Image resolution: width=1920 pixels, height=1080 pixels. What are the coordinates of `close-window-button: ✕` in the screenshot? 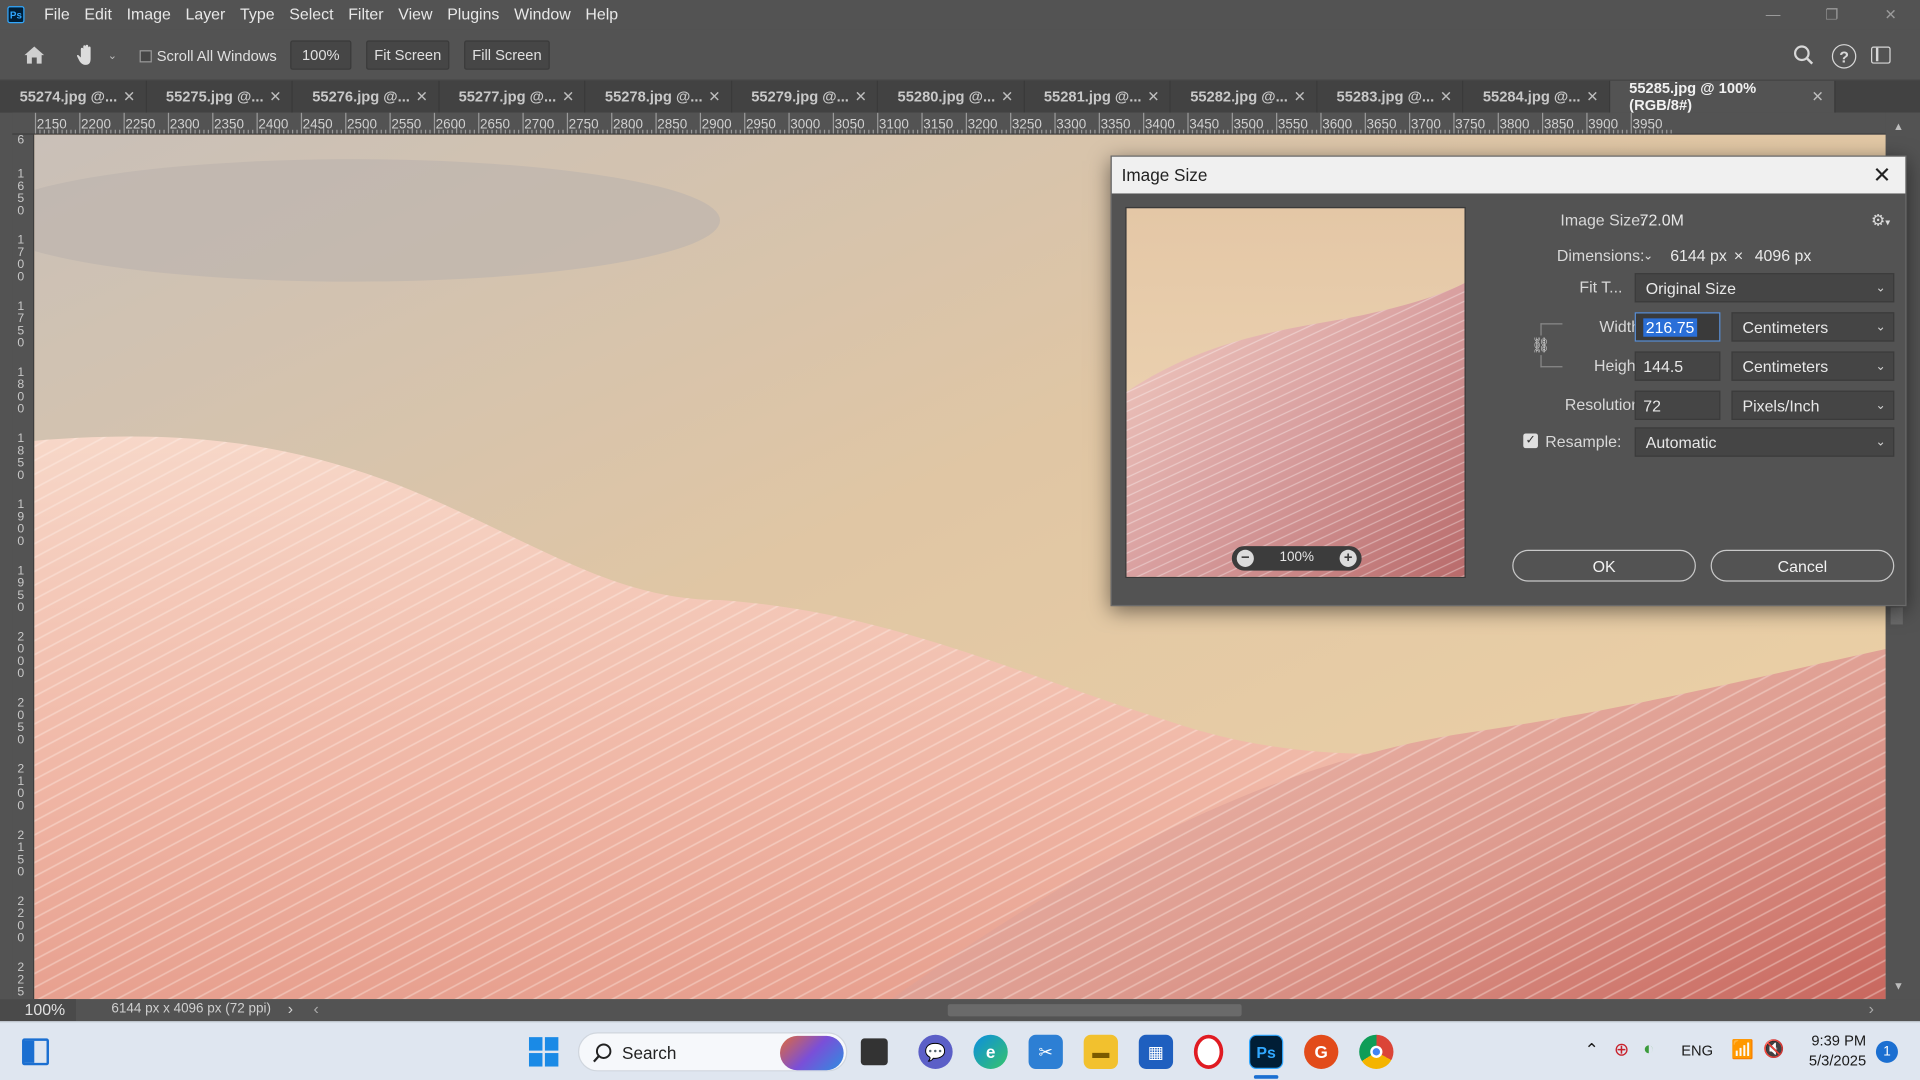 It's located at (1890, 14).